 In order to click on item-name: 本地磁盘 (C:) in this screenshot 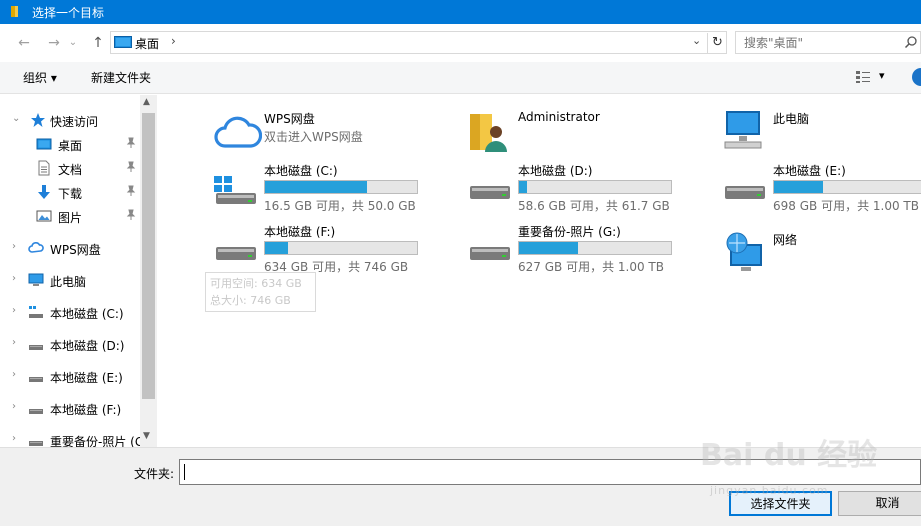, I will do `click(301, 171)`.